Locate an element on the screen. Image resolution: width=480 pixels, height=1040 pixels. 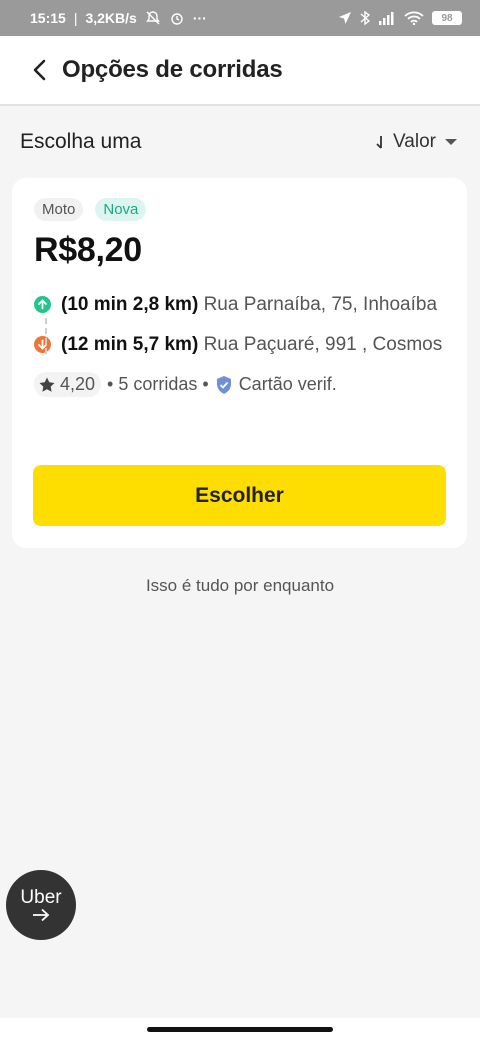
dropoff-arrow-icon is located at coordinates (42, 344).